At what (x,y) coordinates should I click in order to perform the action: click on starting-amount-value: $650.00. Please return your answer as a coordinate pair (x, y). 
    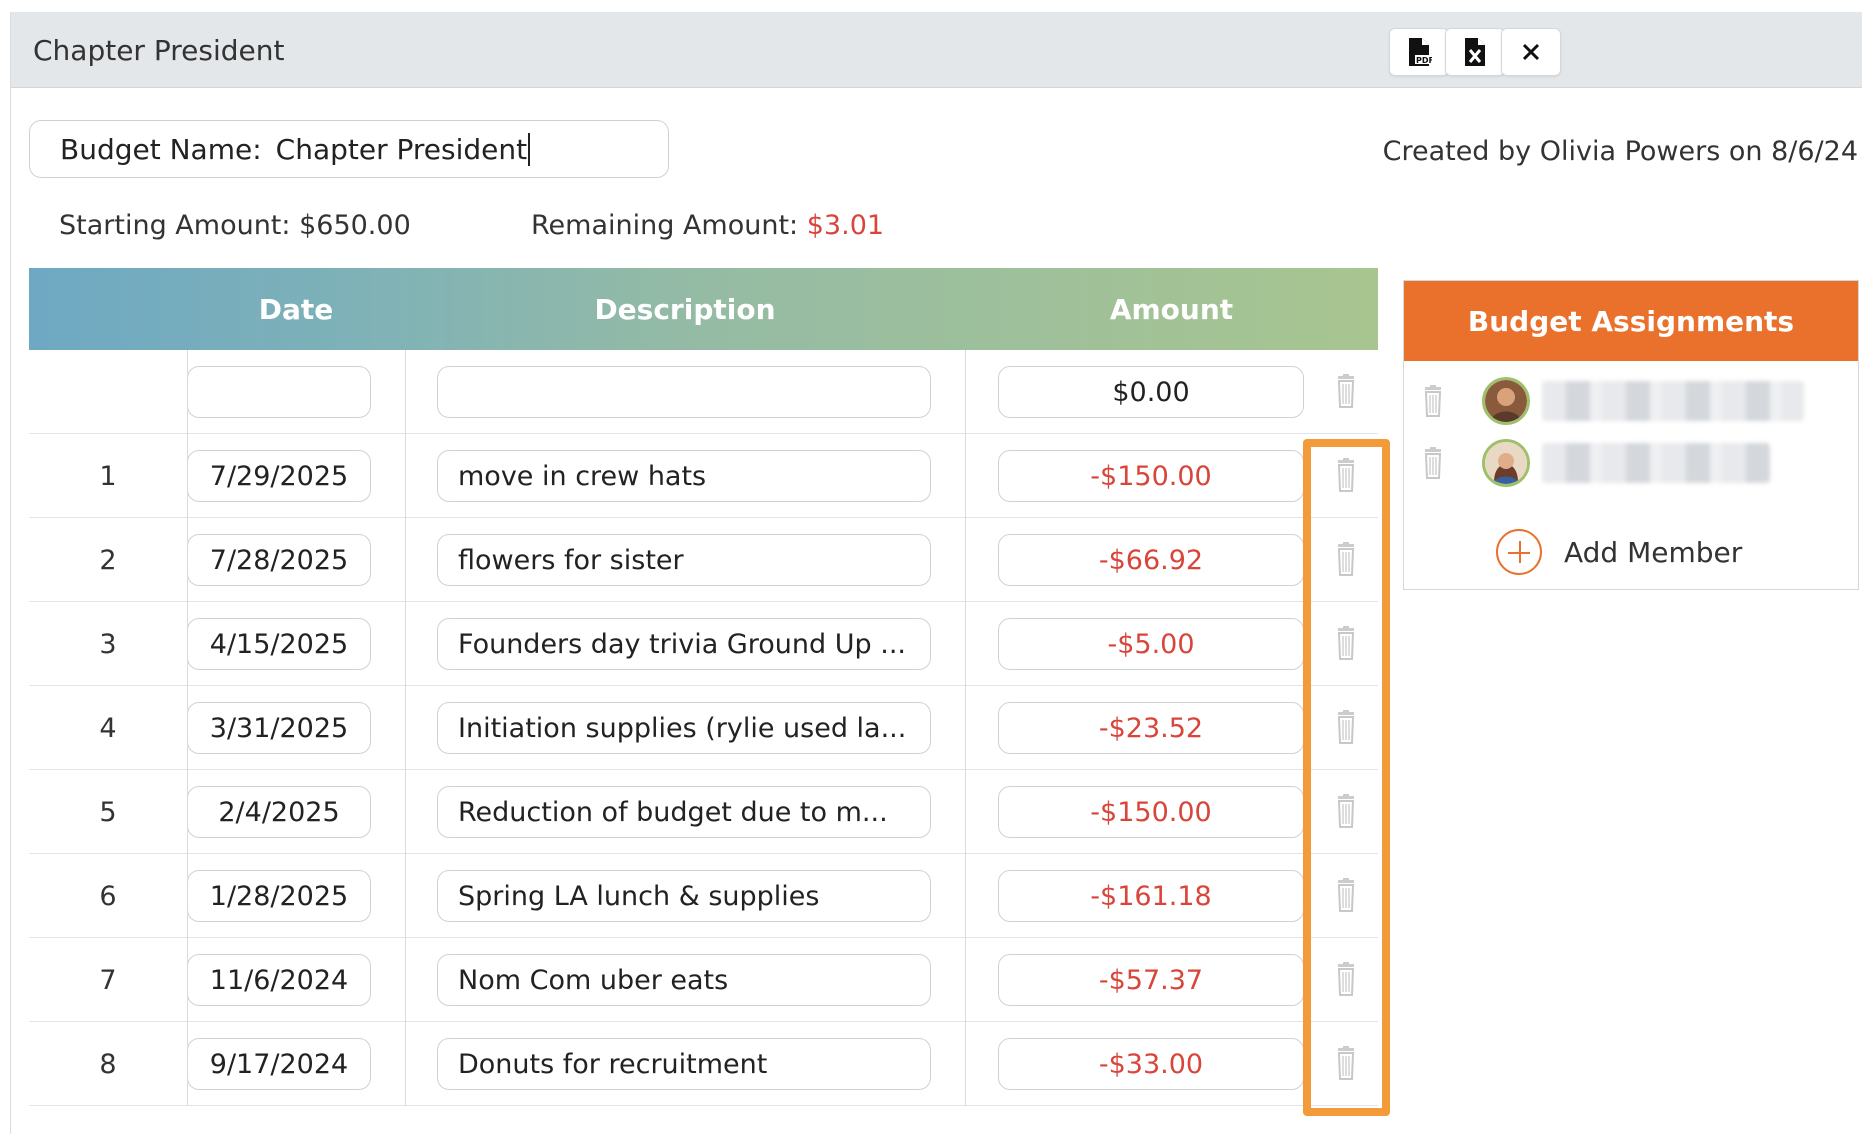
    Looking at the image, I should click on (355, 225).